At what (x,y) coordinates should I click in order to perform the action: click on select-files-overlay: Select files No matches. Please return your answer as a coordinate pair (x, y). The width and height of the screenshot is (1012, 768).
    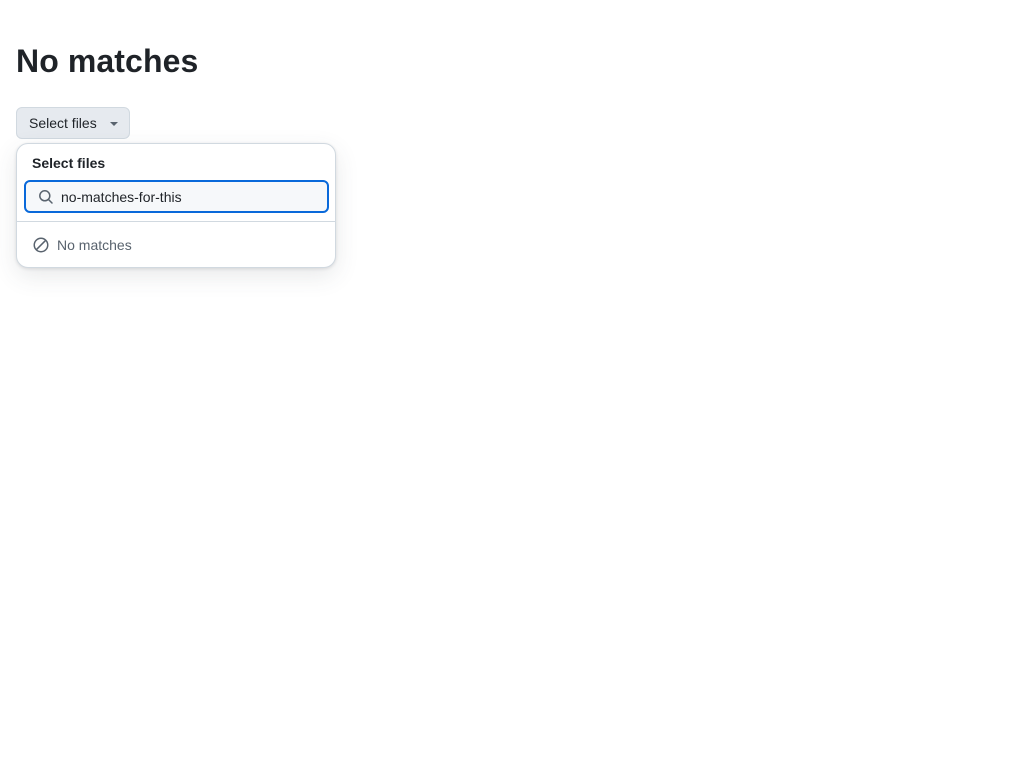
    Looking at the image, I should click on (176, 205).